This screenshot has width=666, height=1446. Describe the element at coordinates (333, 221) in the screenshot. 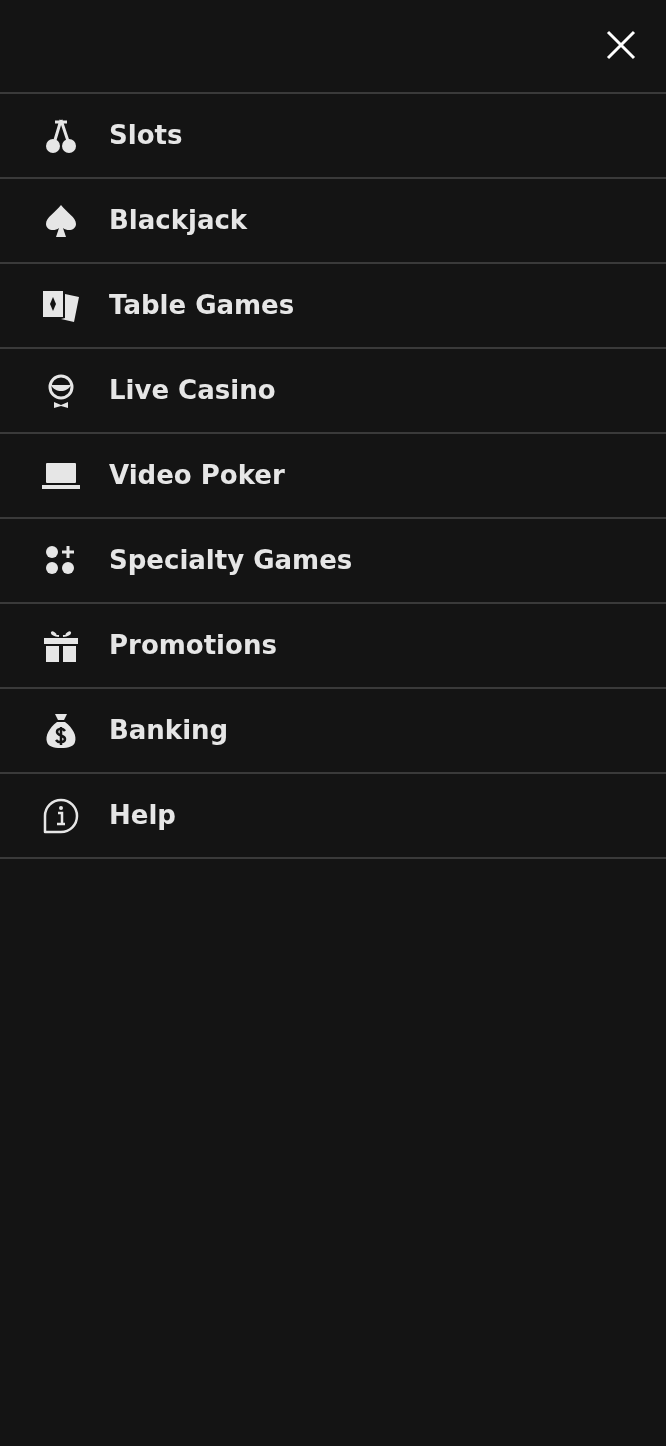

I see `menu-item: Blackjack` at that location.